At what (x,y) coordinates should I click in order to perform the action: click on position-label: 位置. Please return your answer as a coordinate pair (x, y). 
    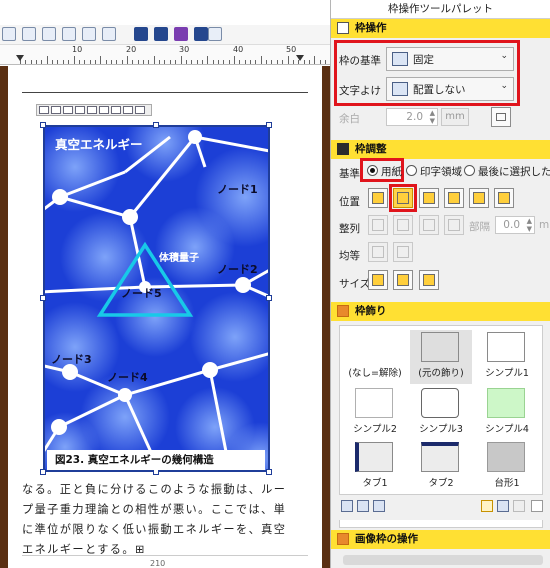
    Looking at the image, I should click on (349, 202).